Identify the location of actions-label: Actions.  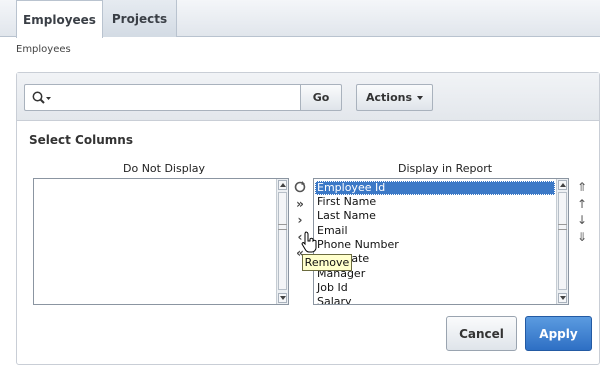
(389, 97).